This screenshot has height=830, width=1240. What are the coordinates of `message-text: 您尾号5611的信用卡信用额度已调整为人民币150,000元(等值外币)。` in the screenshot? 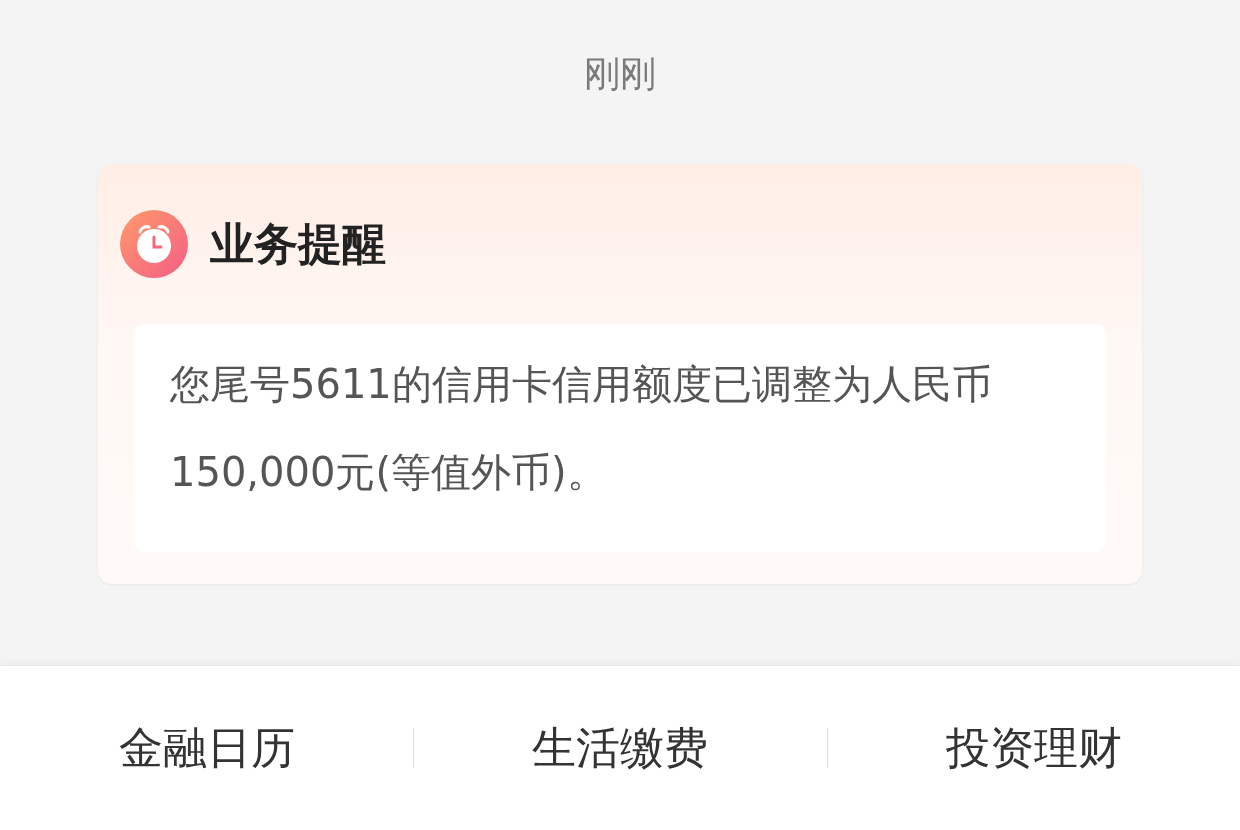 It's located at (581, 428).